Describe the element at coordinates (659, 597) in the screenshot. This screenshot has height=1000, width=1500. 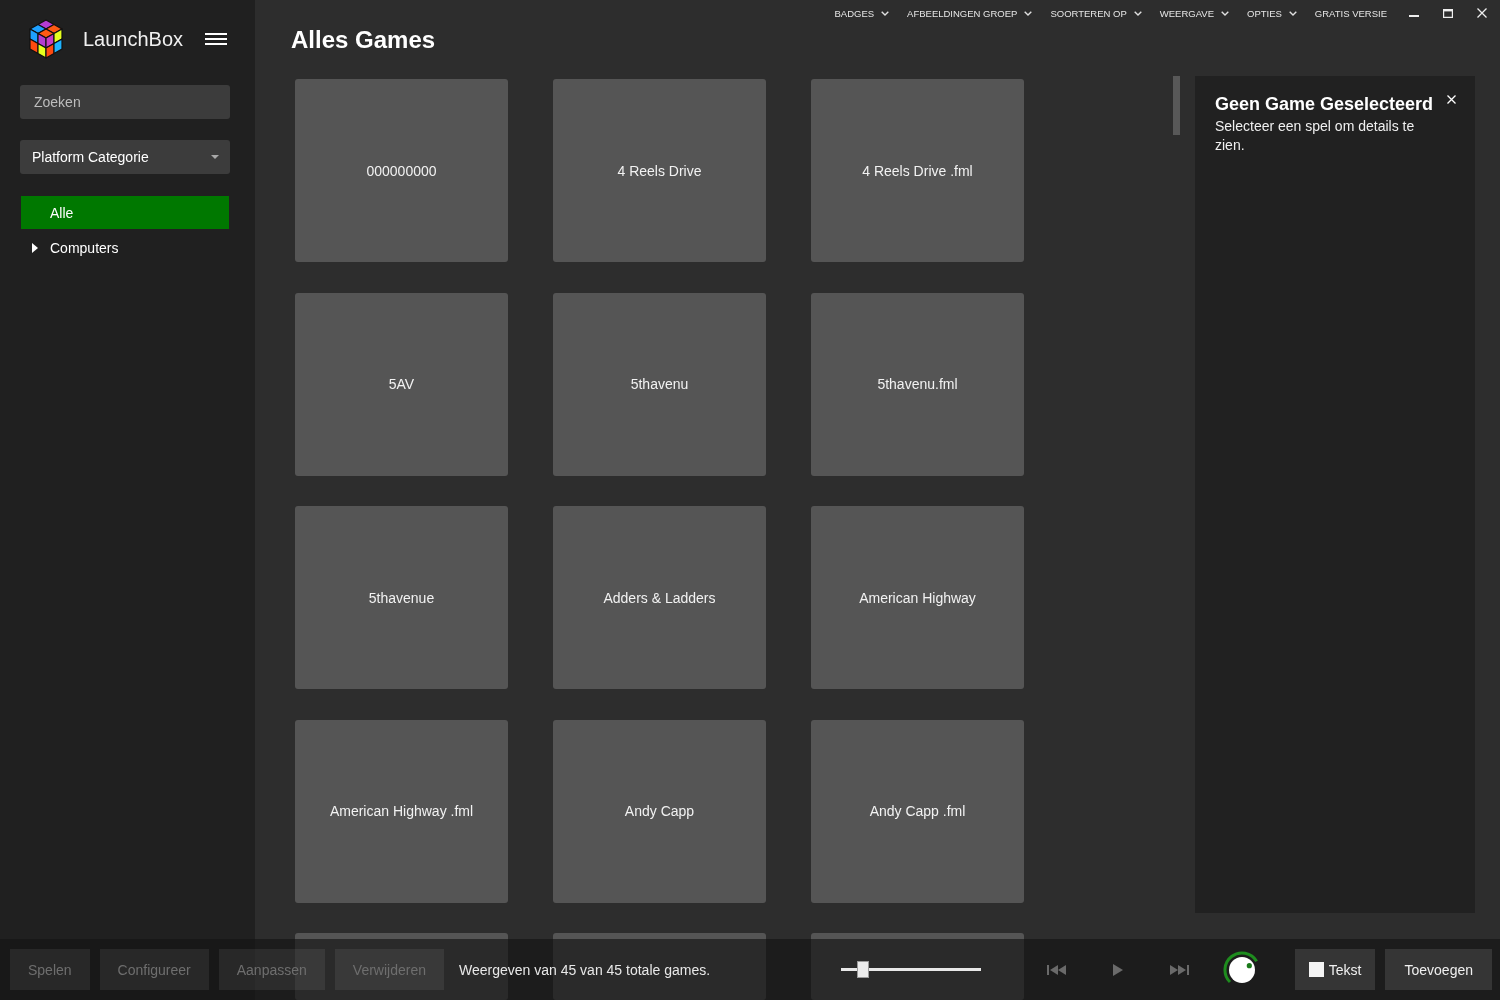
I see `game-tile: Adders & Ladders` at that location.